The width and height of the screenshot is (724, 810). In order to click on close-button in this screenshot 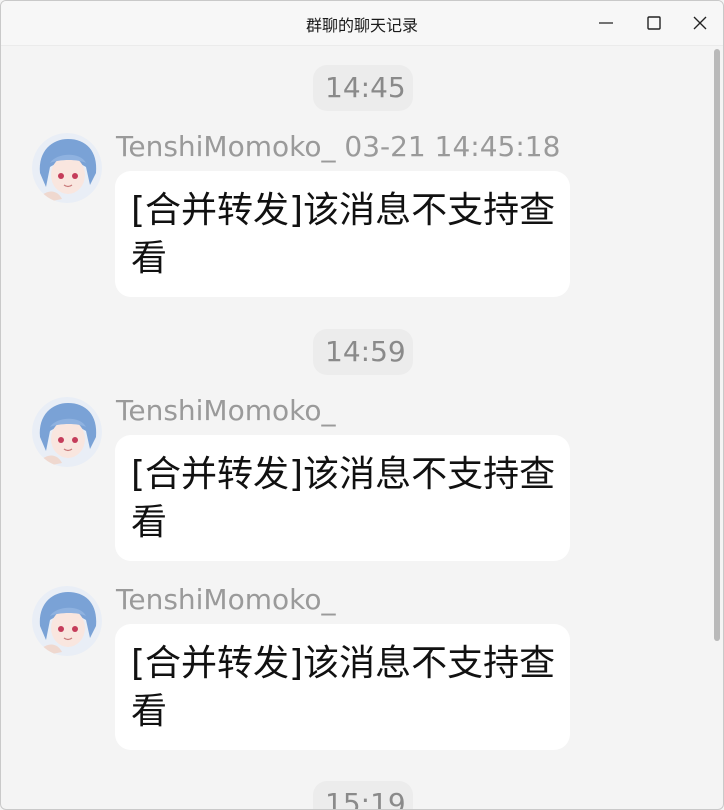, I will do `click(700, 23)`.